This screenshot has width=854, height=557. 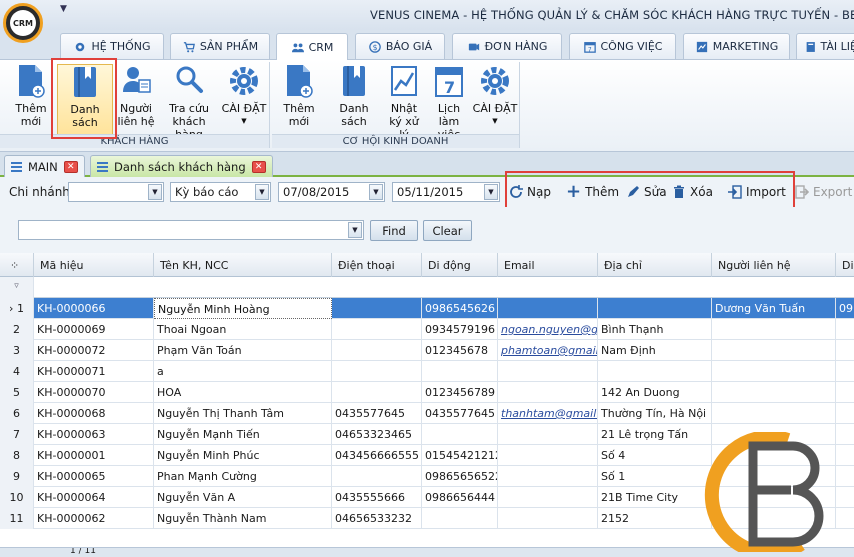 What do you see at coordinates (299, 96) in the screenshot?
I see `ribbon-add-opportunity-button: Thêm mới` at bounding box center [299, 96].